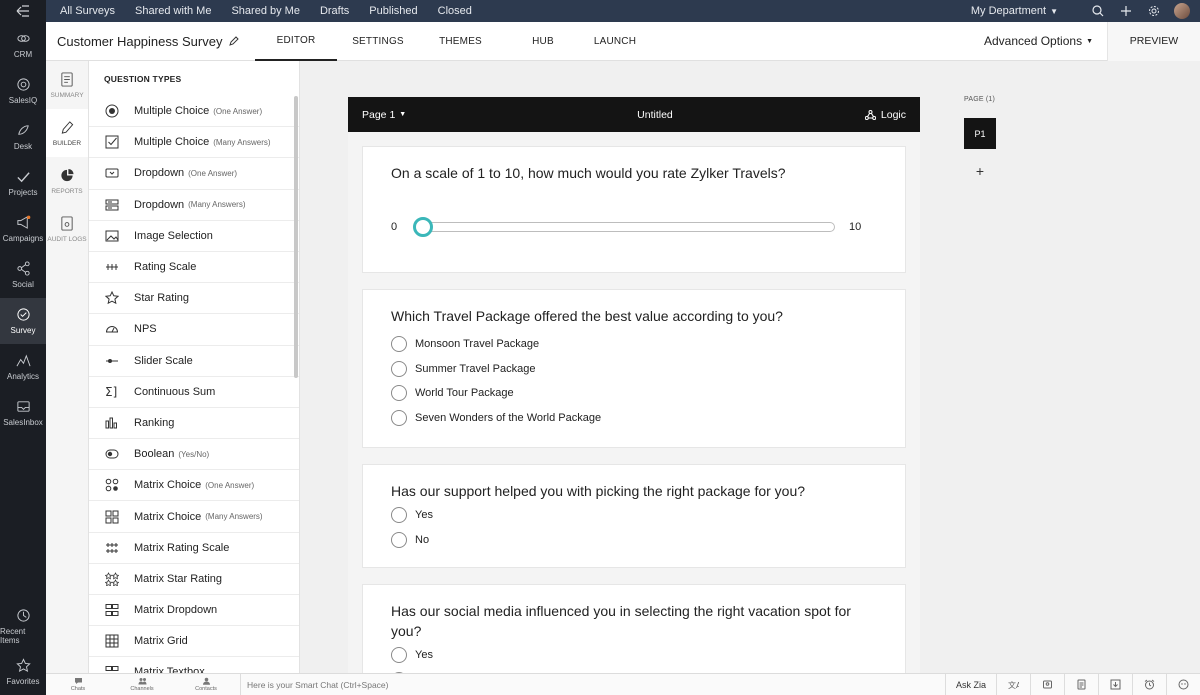 The width and height of the screenshot is (1200, 695). Describe the element at coordinates (460, 41) in the screenshot. I see `tab-themes: THEMES` at that location.